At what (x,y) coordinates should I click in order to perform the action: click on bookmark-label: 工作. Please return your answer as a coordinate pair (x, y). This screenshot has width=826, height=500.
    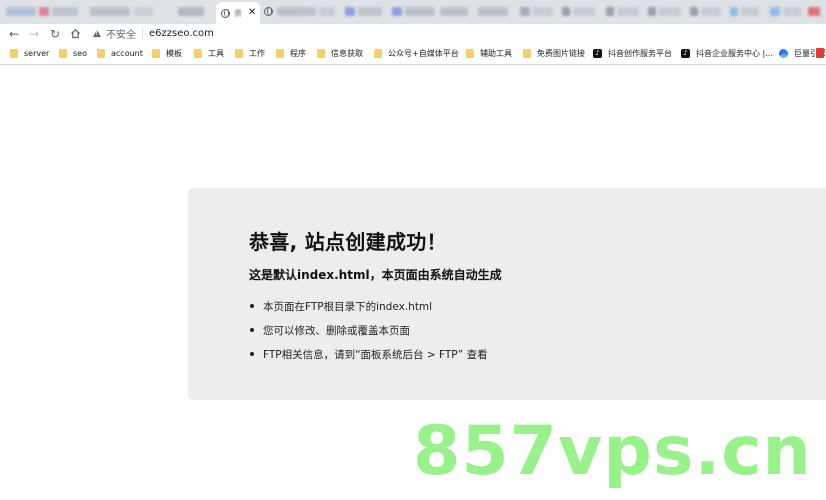
    Looking at the image, I should click on (257, 53).